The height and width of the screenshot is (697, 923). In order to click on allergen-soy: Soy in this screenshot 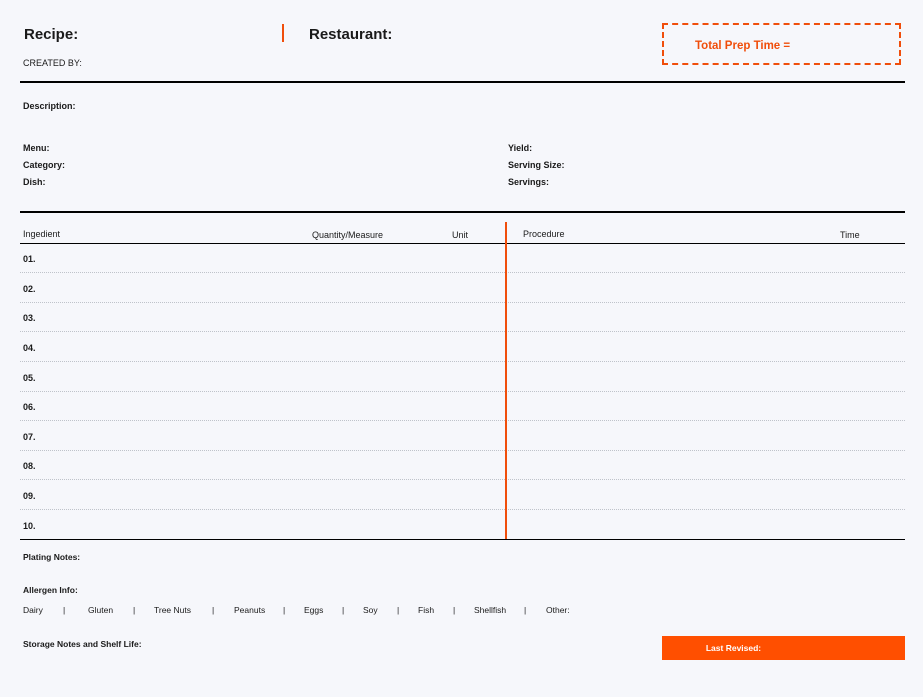, I will do `click(370, 610)`.